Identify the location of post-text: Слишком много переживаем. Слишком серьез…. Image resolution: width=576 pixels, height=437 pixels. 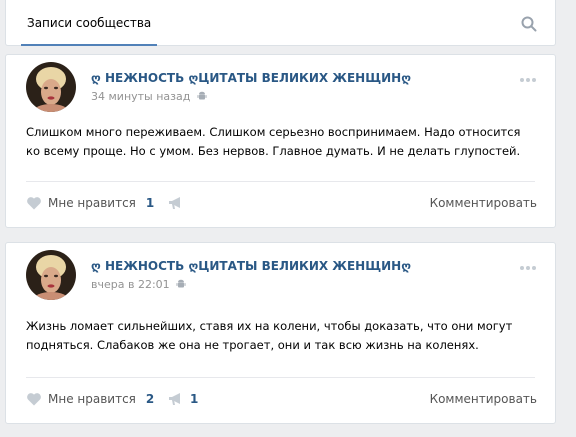
(273, 141).